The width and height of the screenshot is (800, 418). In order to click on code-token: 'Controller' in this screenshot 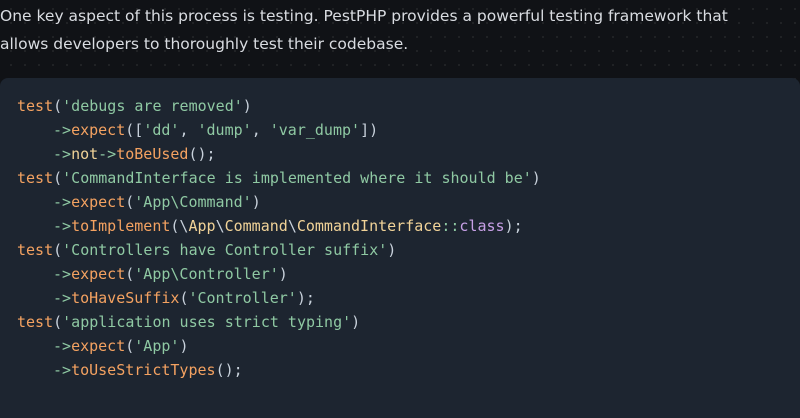, I will do `click(242, 298)`.